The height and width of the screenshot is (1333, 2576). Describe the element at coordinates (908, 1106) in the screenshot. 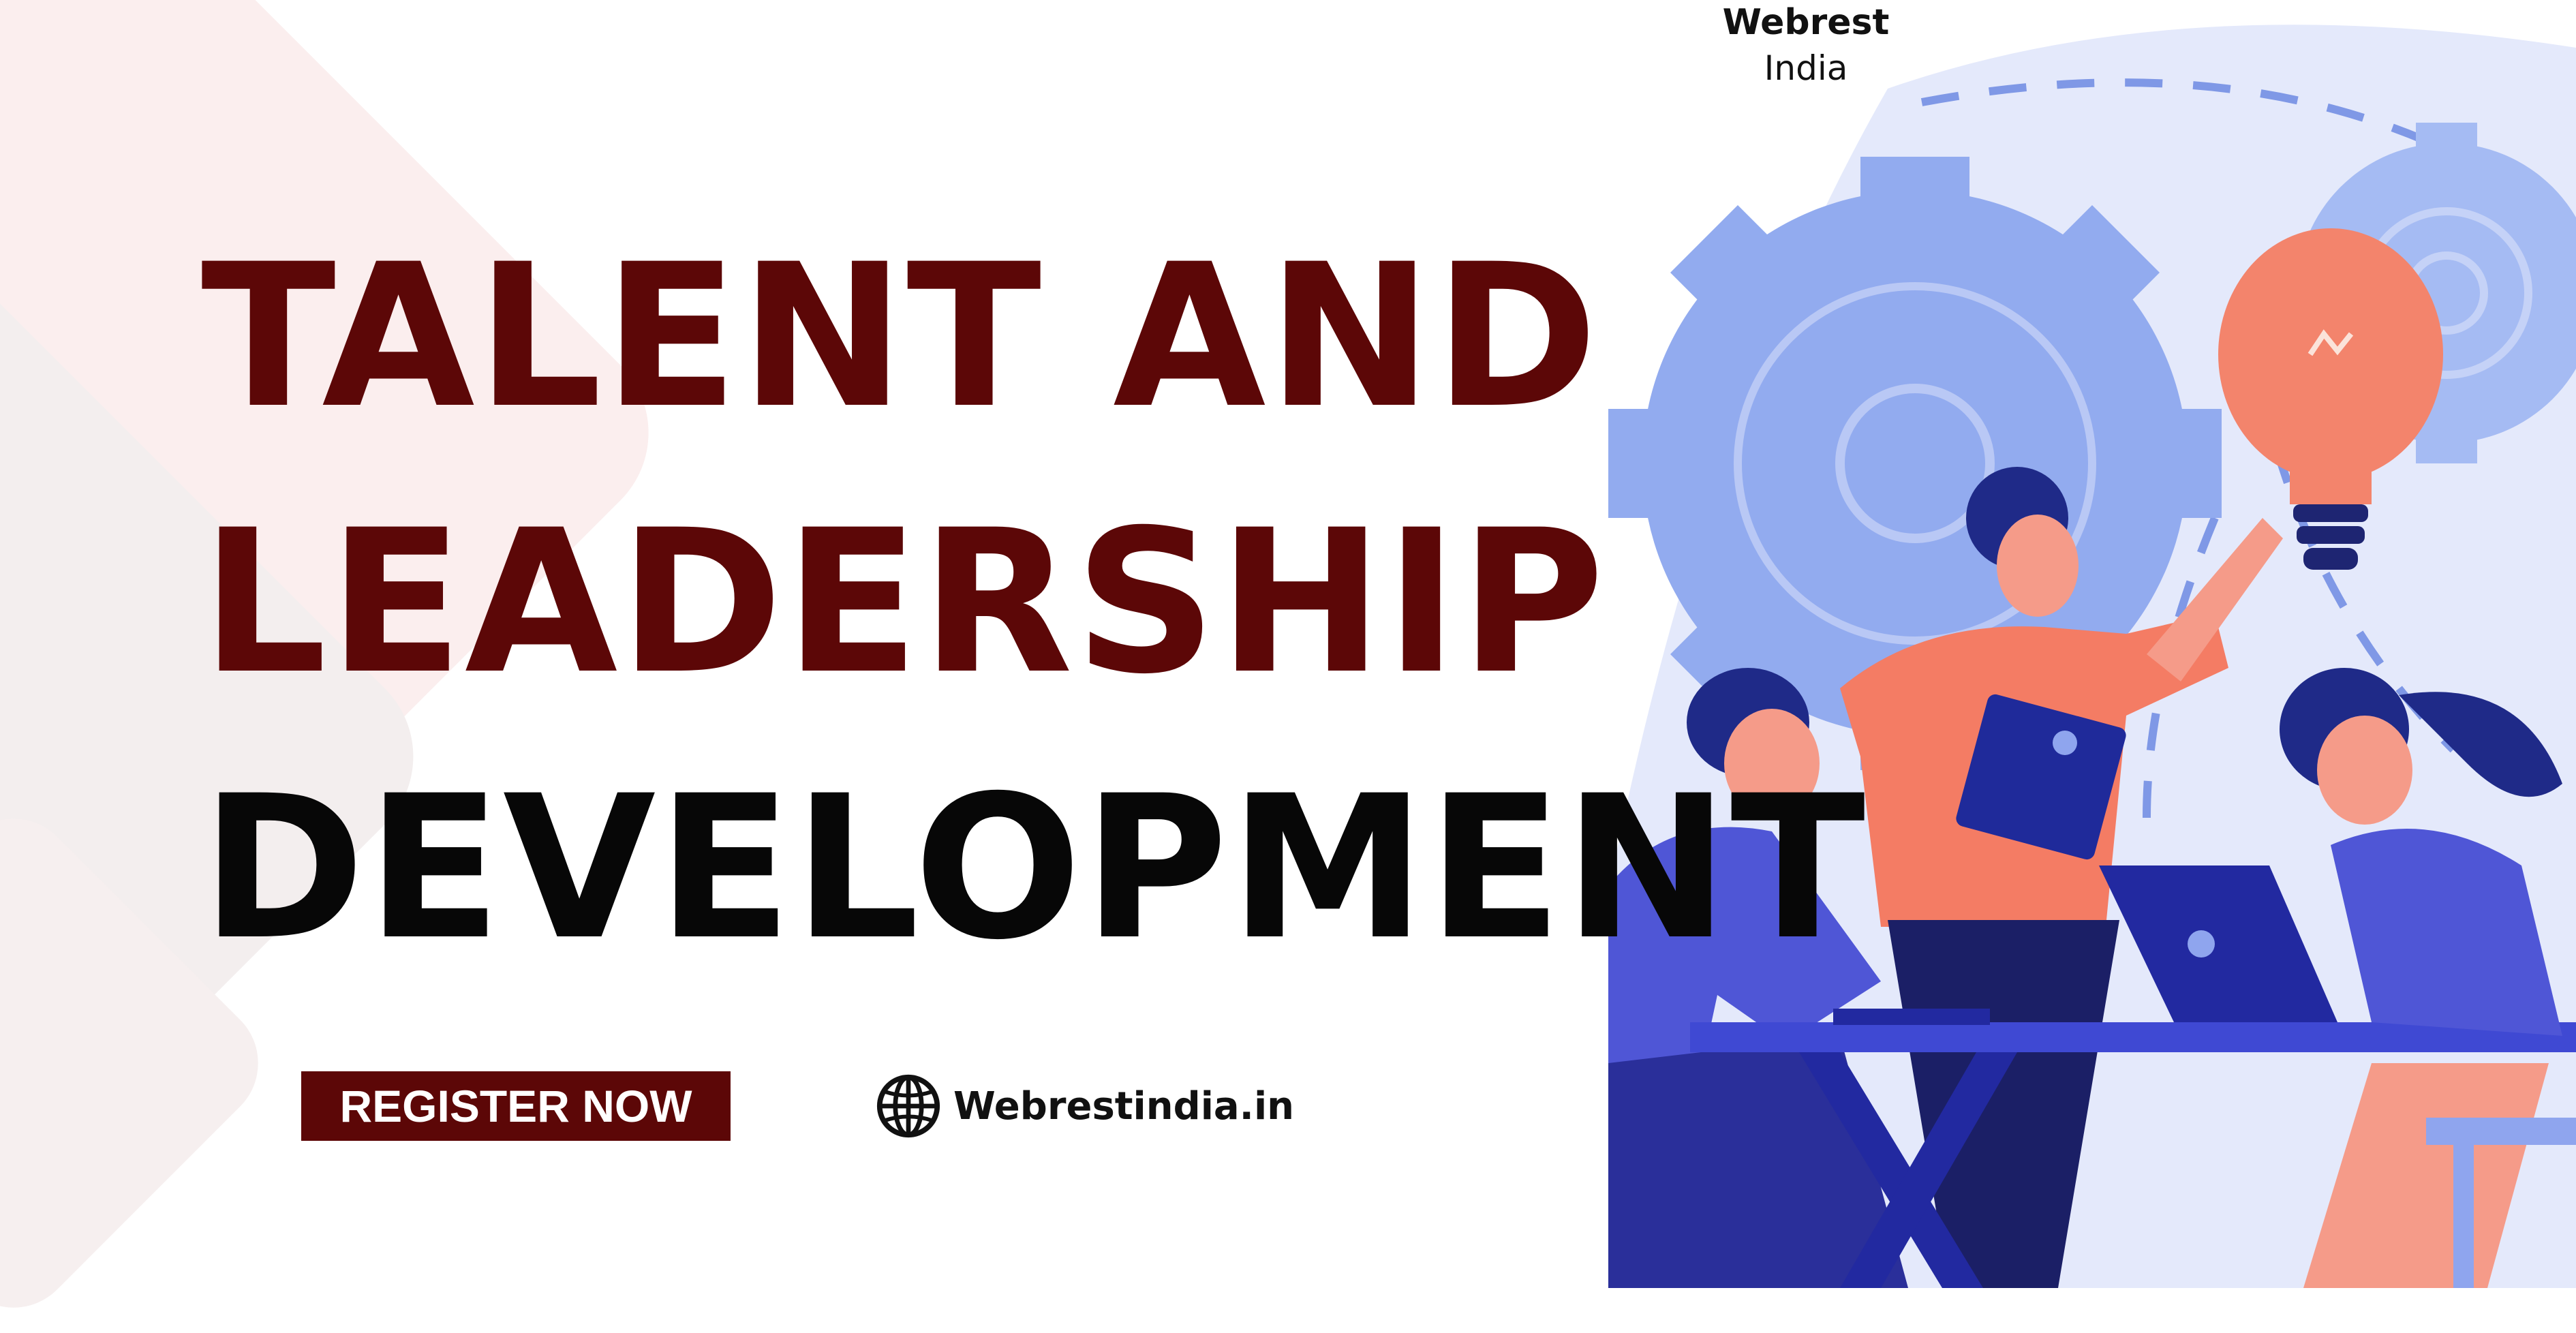

I see `globe-icon` at that location.